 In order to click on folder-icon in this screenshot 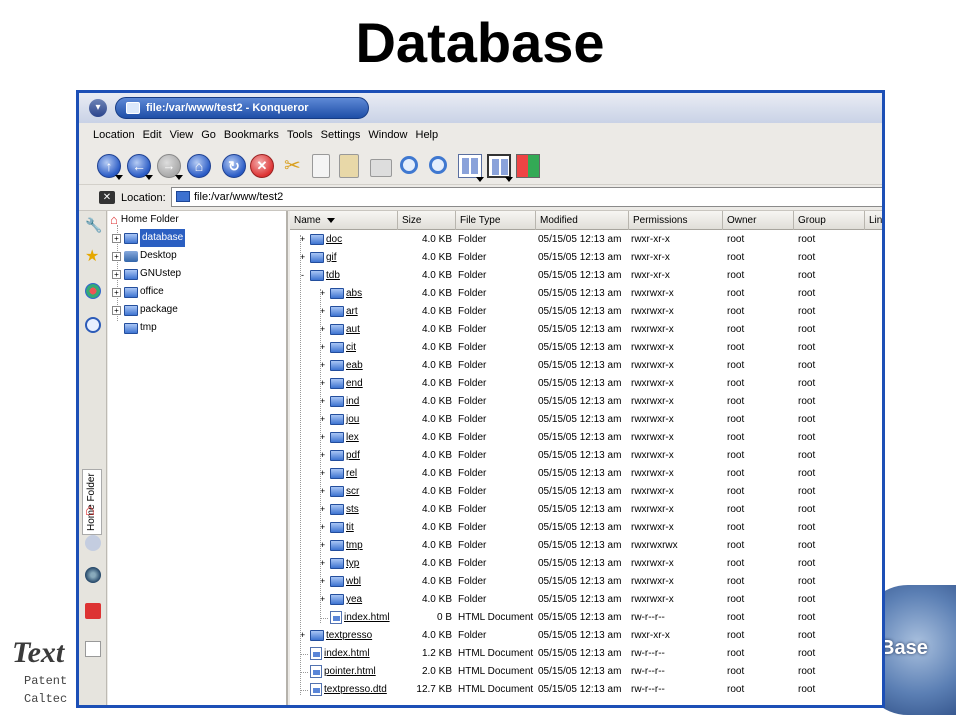, I will do `click(133, 108)`.